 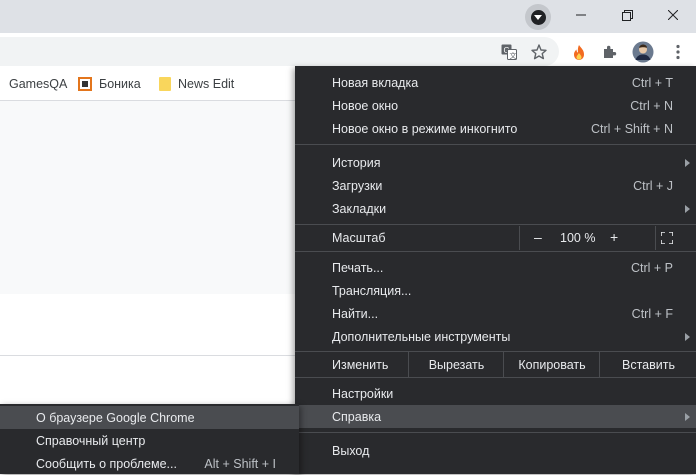 What do you see at coordinates (495, 105) in the screenshot?
I see `menu-item-new-window: Новое окно Ctrl + N` at bounding box center [495, 105].